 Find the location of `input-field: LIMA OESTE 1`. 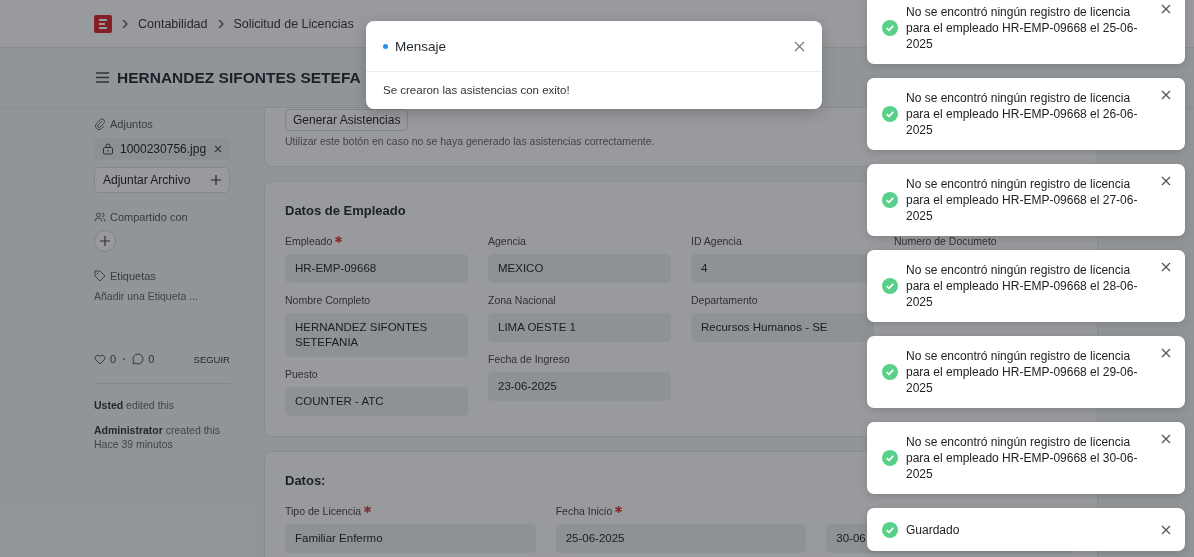

input-field: LIMA OESTE 1 is located at coordinates (579, 327).